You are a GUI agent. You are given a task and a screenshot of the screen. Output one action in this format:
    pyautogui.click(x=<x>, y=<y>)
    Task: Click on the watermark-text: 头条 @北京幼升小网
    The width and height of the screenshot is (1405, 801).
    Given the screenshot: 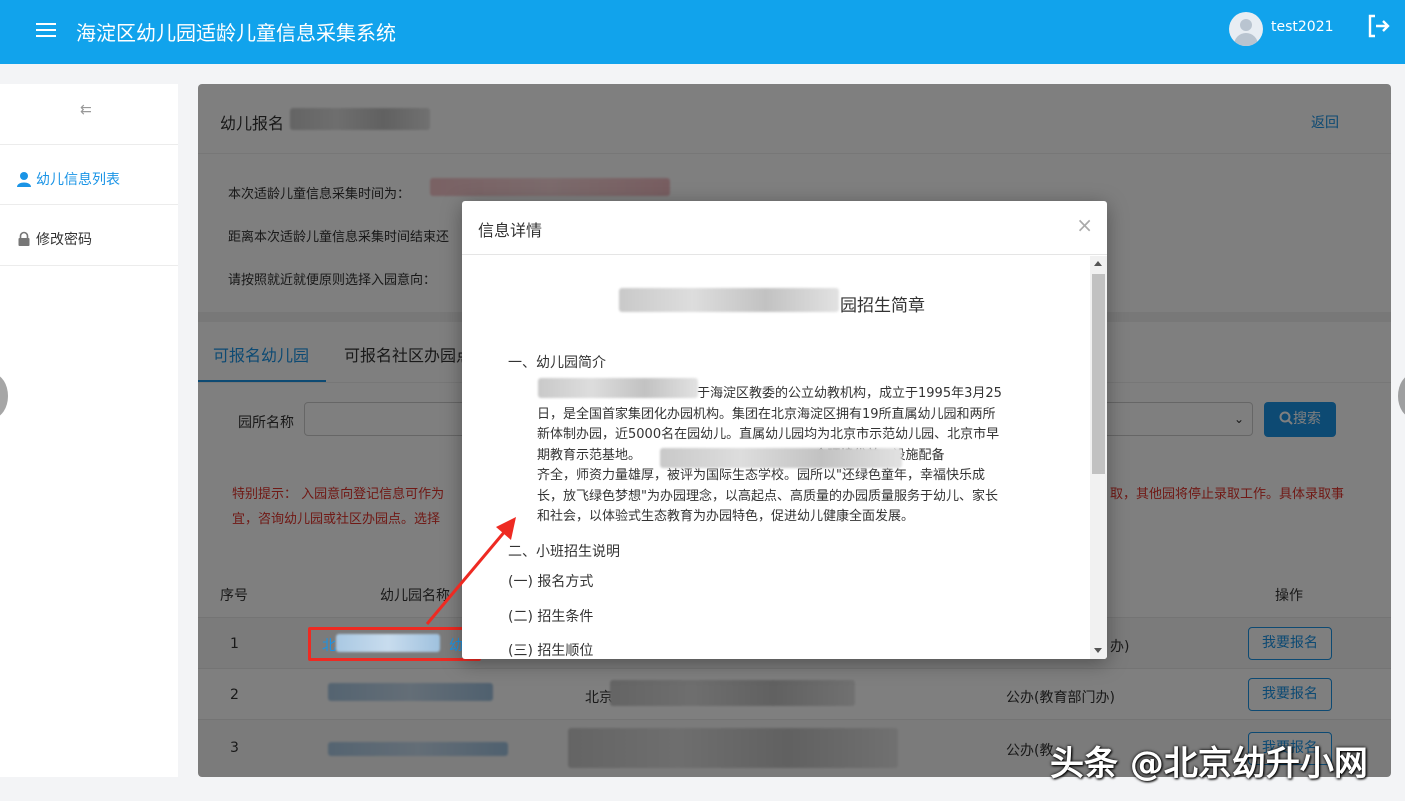 What is the action you would take?
    pyautogui.click(x=1209, y=764)
    